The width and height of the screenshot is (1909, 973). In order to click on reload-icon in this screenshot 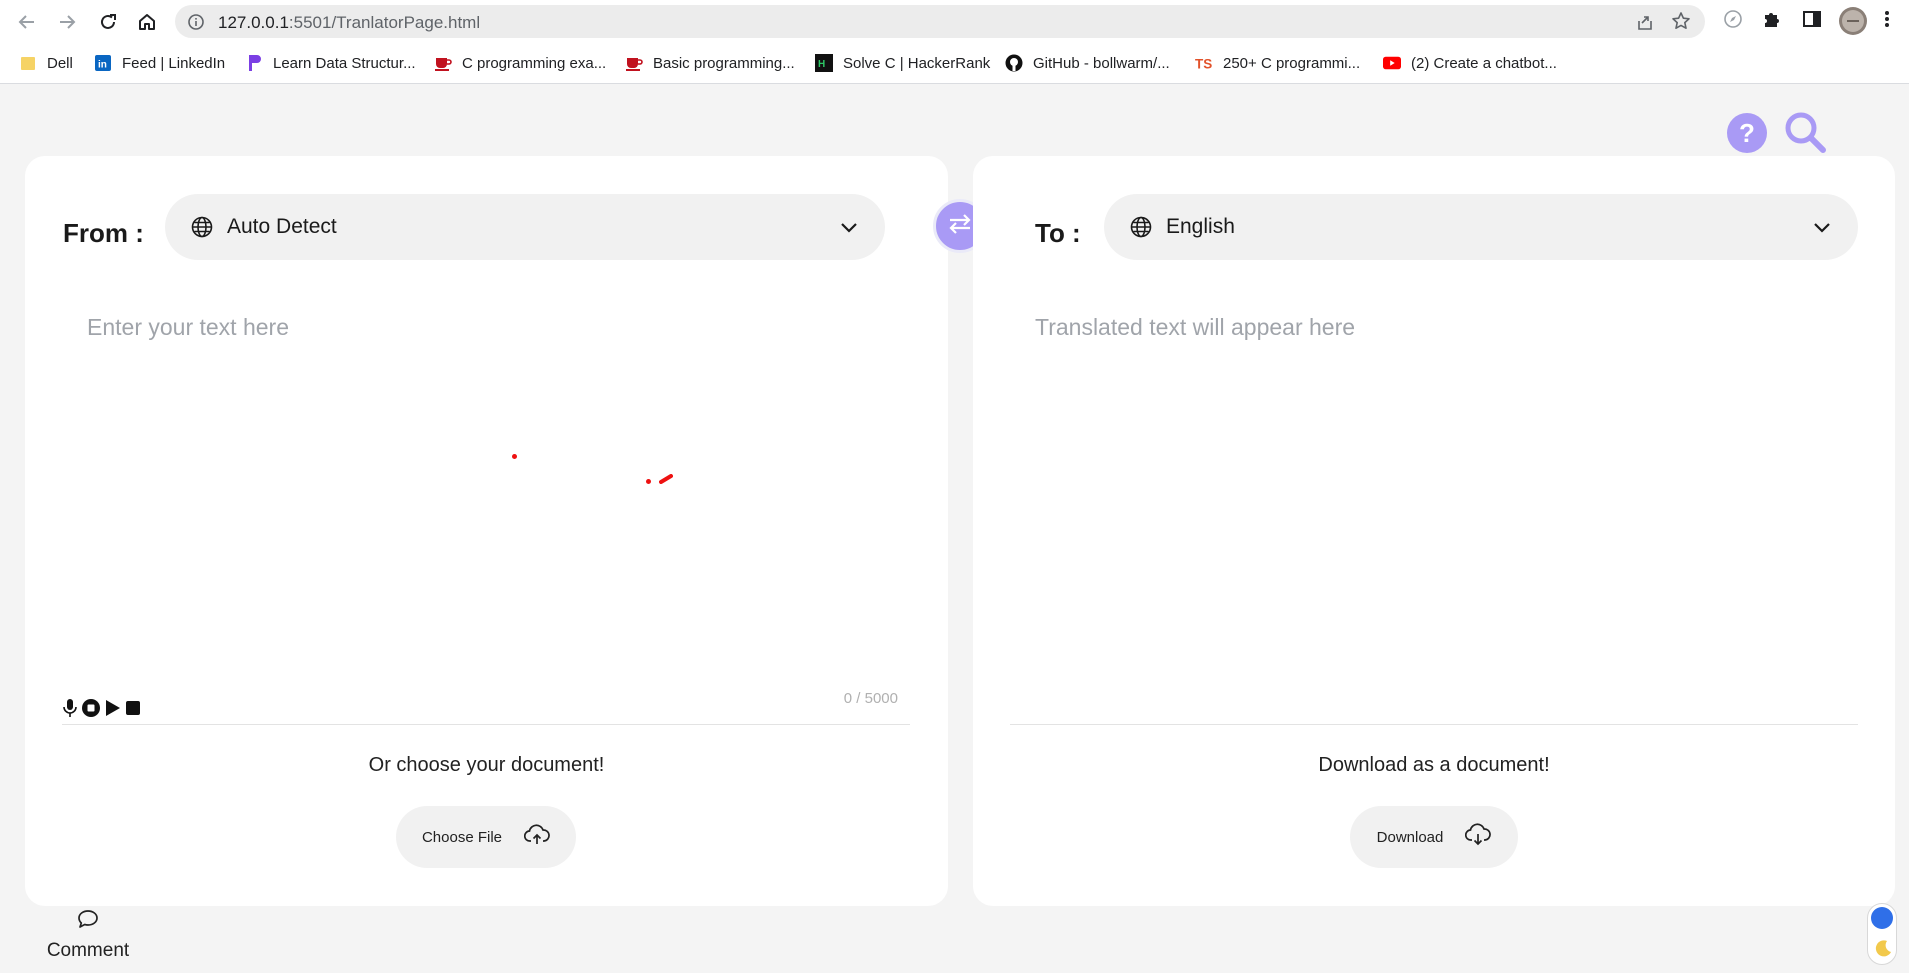, I will do `click(108, 21)`.